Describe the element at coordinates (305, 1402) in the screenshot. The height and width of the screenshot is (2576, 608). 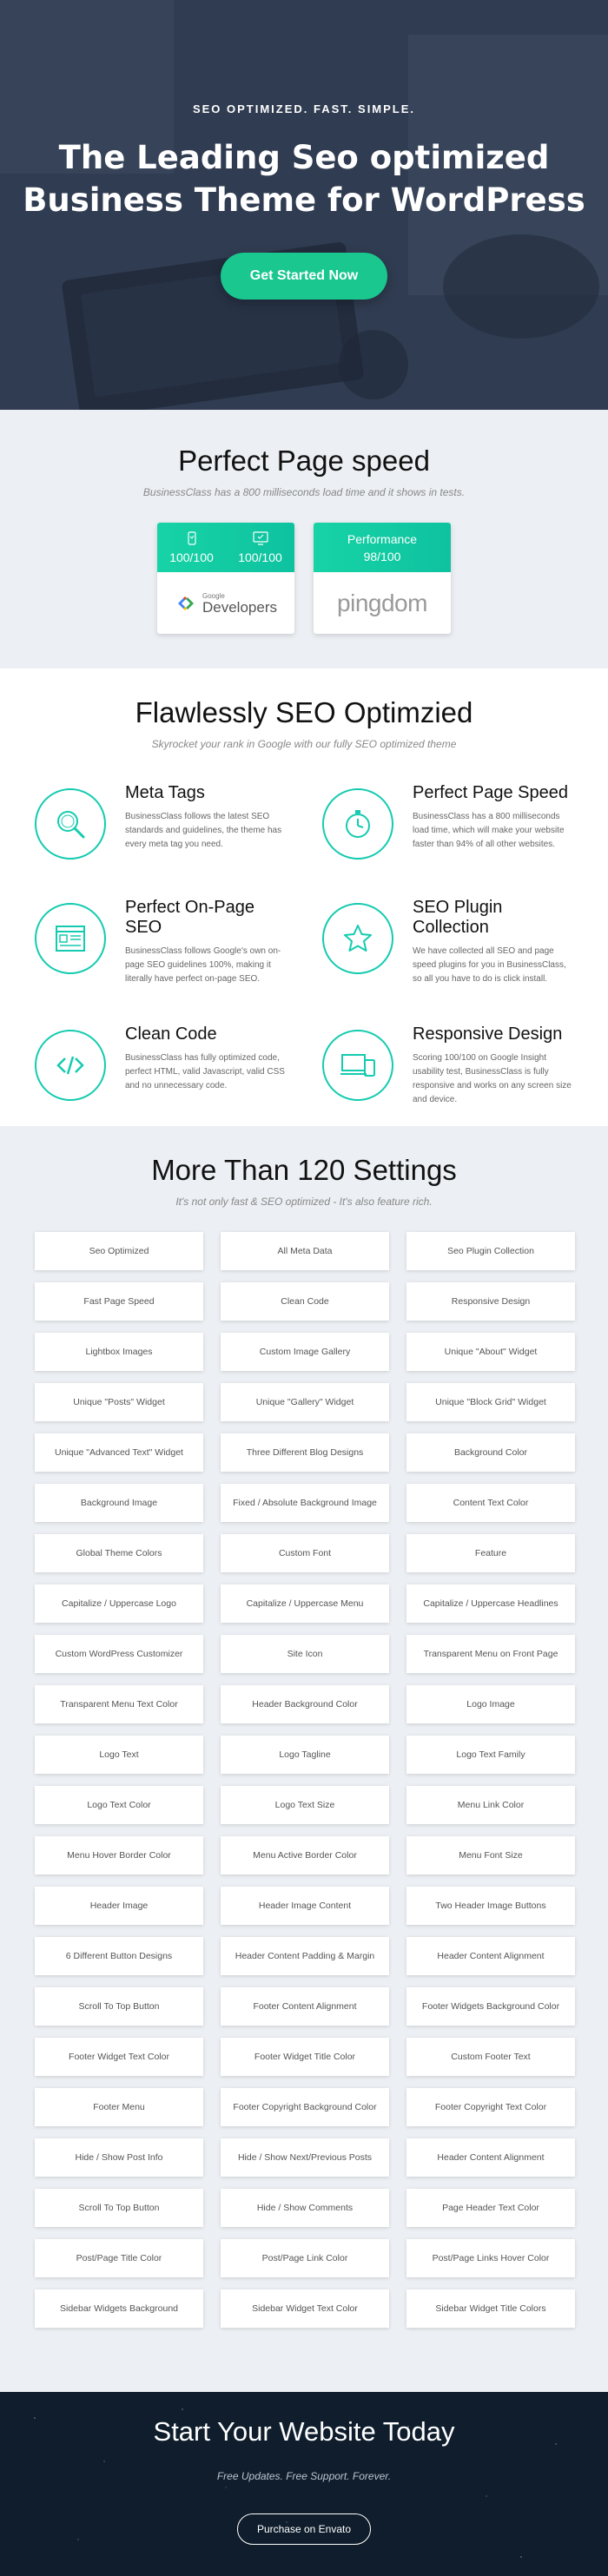
I see `setting-item: Unique "Gallery" Widget` at that location.